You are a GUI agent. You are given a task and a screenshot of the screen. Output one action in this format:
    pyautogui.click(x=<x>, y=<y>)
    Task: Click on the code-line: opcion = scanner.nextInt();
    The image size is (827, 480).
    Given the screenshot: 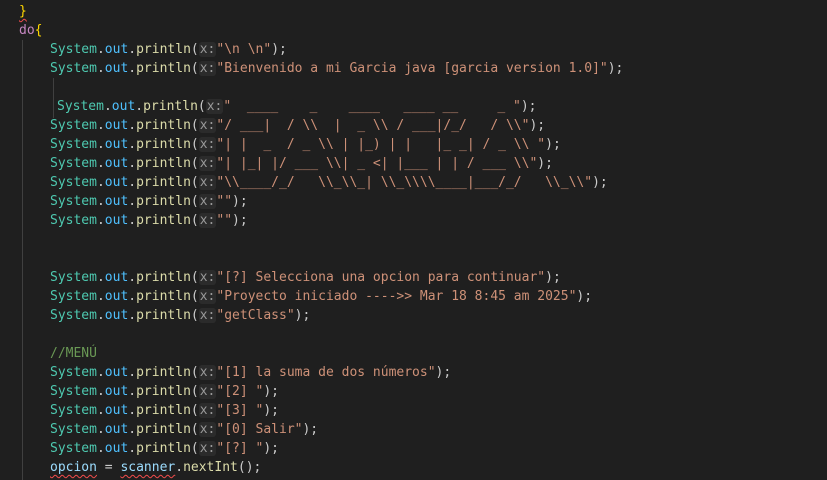 What is the action you would take?
    pyautogui.click(x=155, y=467)
    